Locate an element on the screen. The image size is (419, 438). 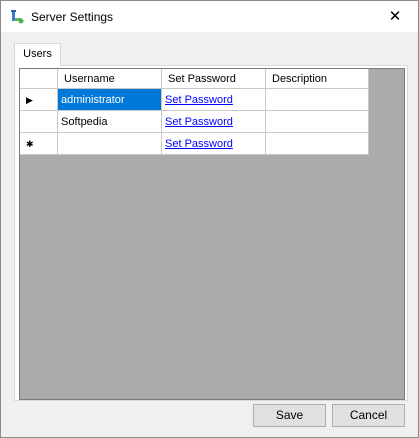
cancel-button: Cancel is located at coordinates (368, 415).